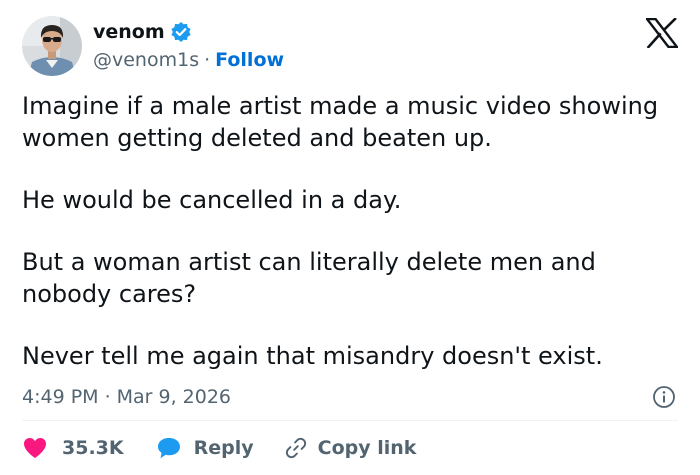  I want to click on link-icon, so click(296, 448).